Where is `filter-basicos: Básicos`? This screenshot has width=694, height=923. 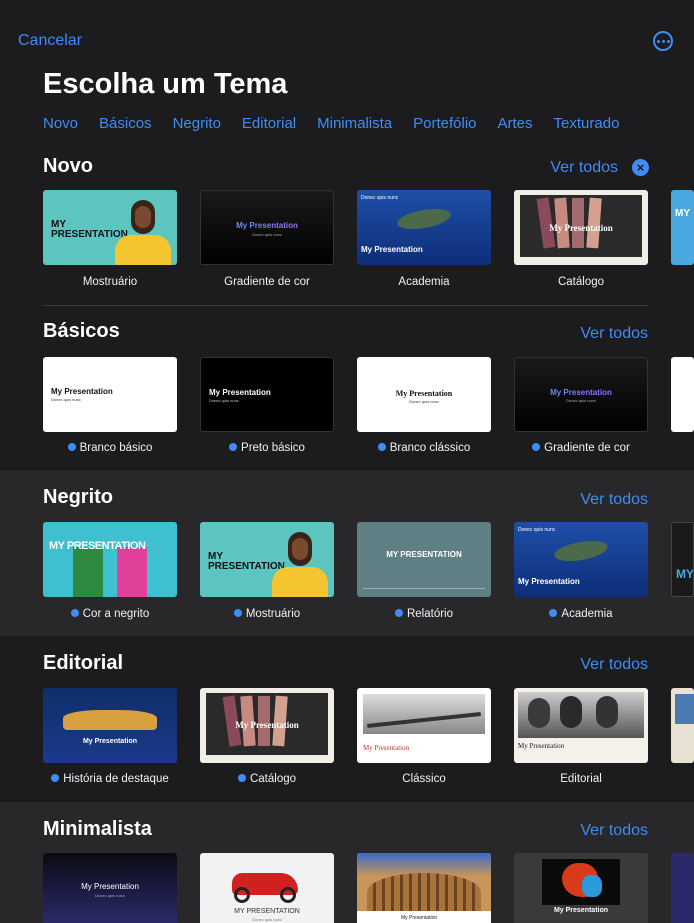
filter-basicos: Básicos is located at coordinates (125, 123).